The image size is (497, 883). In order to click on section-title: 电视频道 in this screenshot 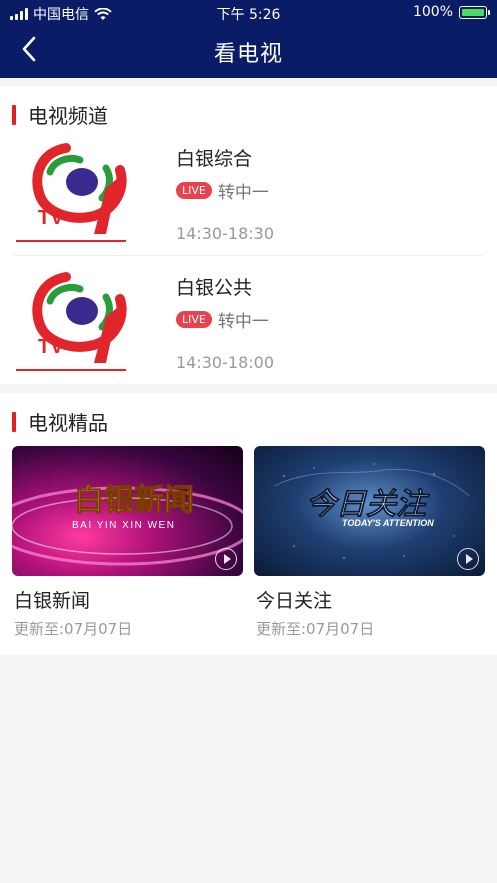, I will do `click(68, 116)`.